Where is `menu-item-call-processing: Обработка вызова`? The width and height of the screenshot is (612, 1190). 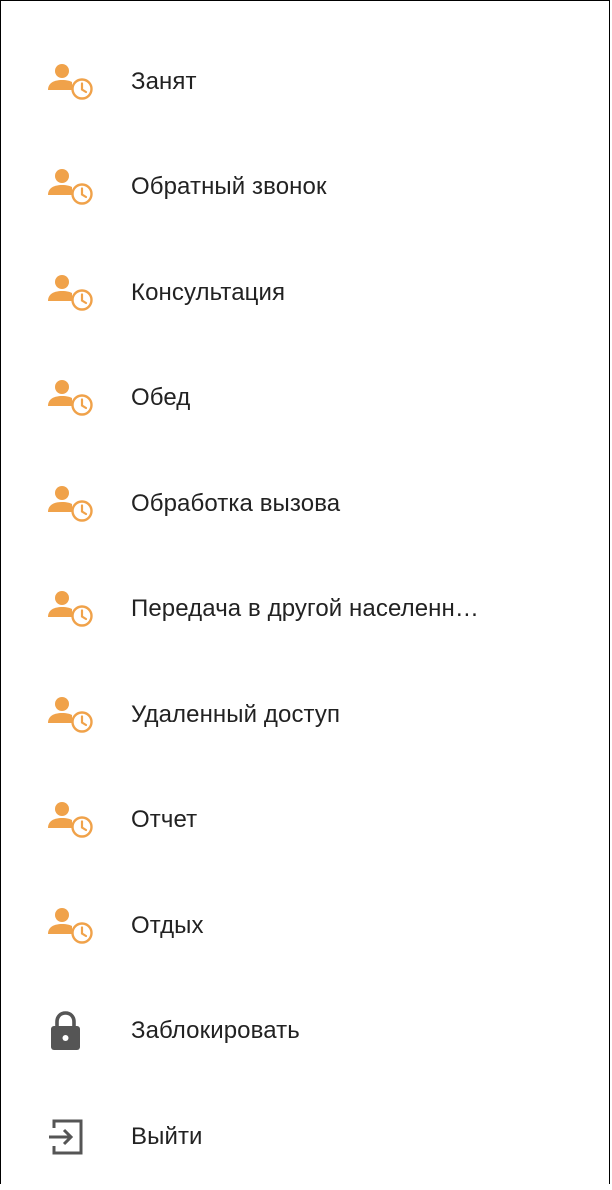 menu-item-call-processing: Обработка вызова is located at coordinates (305, 504).